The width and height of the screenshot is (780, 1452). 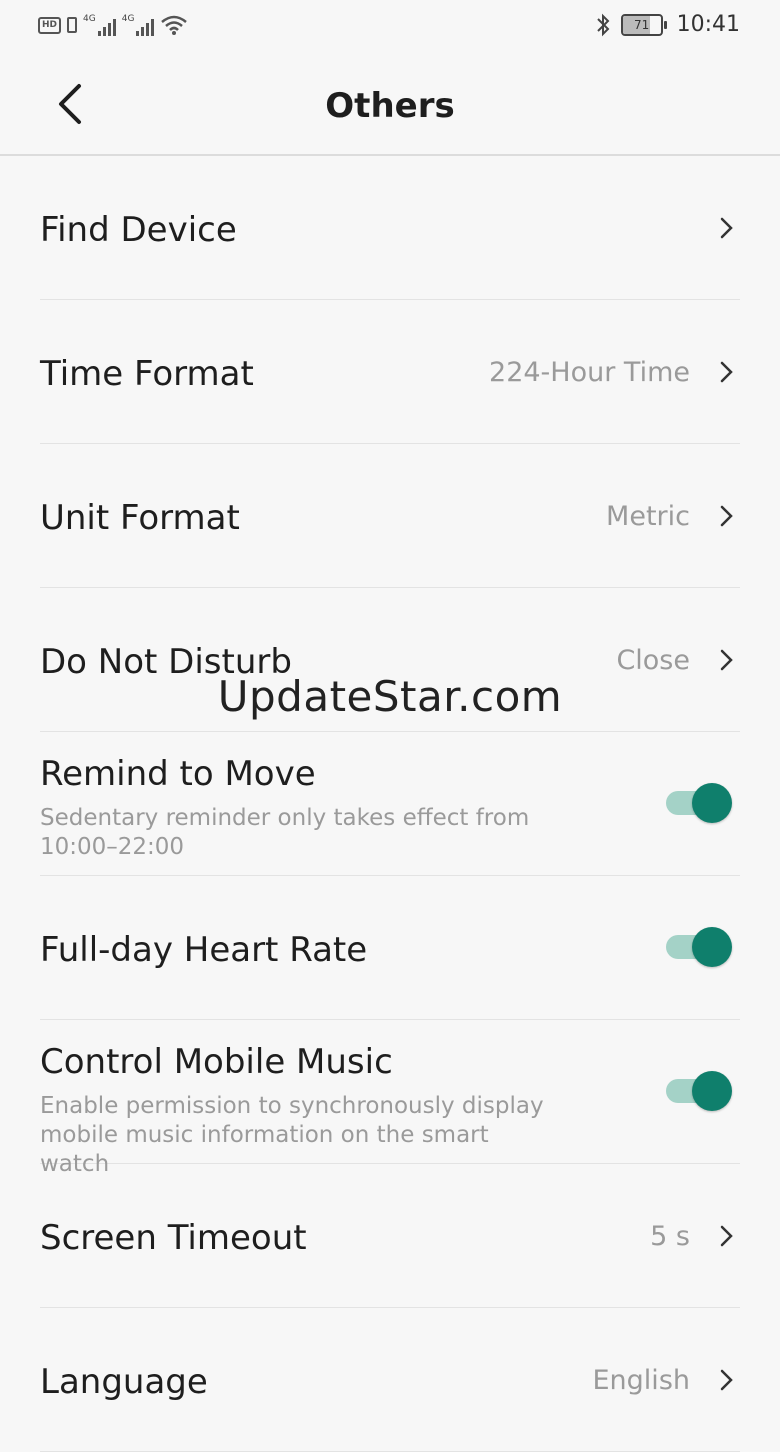 What do you see at coordinates (390, 660) in the screenshot?
I see `do-not-disturb-row: Do Not Disturb Close` at bounding box center [390, 660].